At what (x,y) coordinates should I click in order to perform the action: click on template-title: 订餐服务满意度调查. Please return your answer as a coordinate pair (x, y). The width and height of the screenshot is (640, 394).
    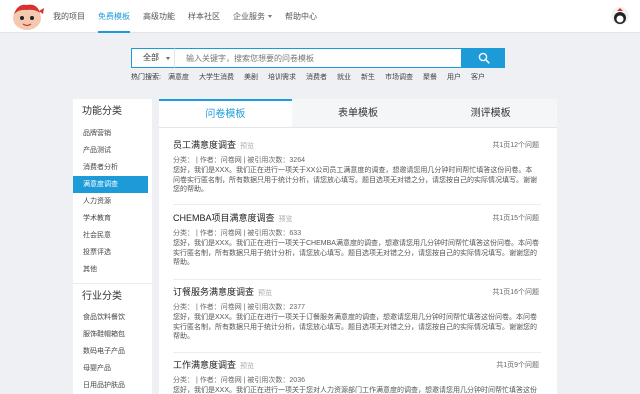
    Looking at the image, I should click on (213, 292).